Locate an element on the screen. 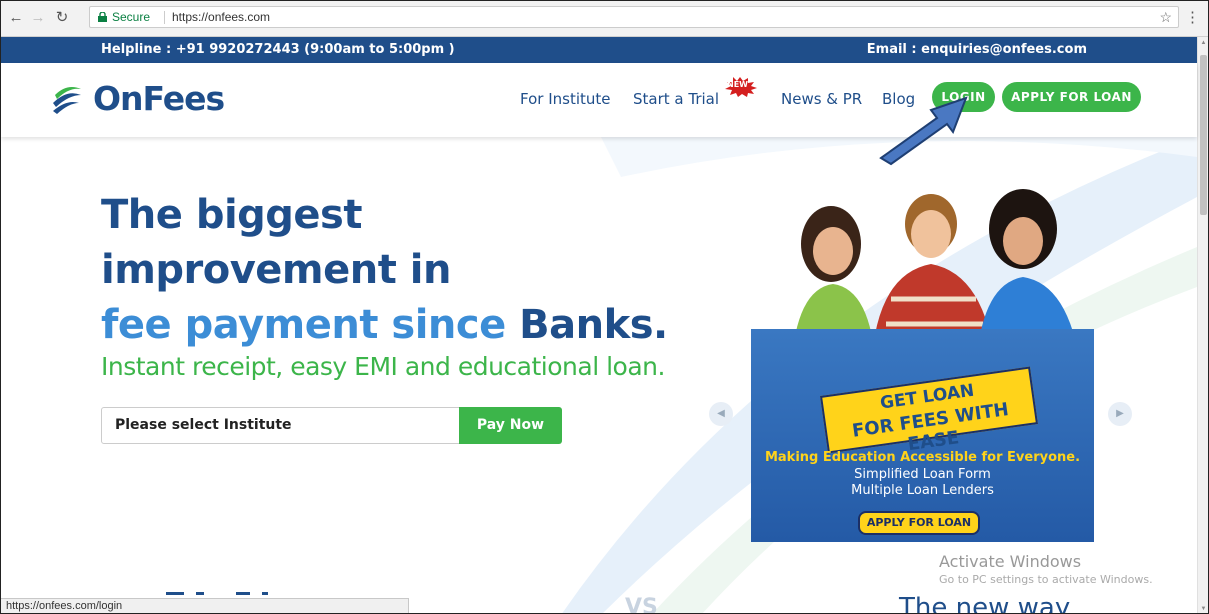 This screenshot has width=1209, height=614. headline-line-1: The biggest is located at coordinates (231, 215).